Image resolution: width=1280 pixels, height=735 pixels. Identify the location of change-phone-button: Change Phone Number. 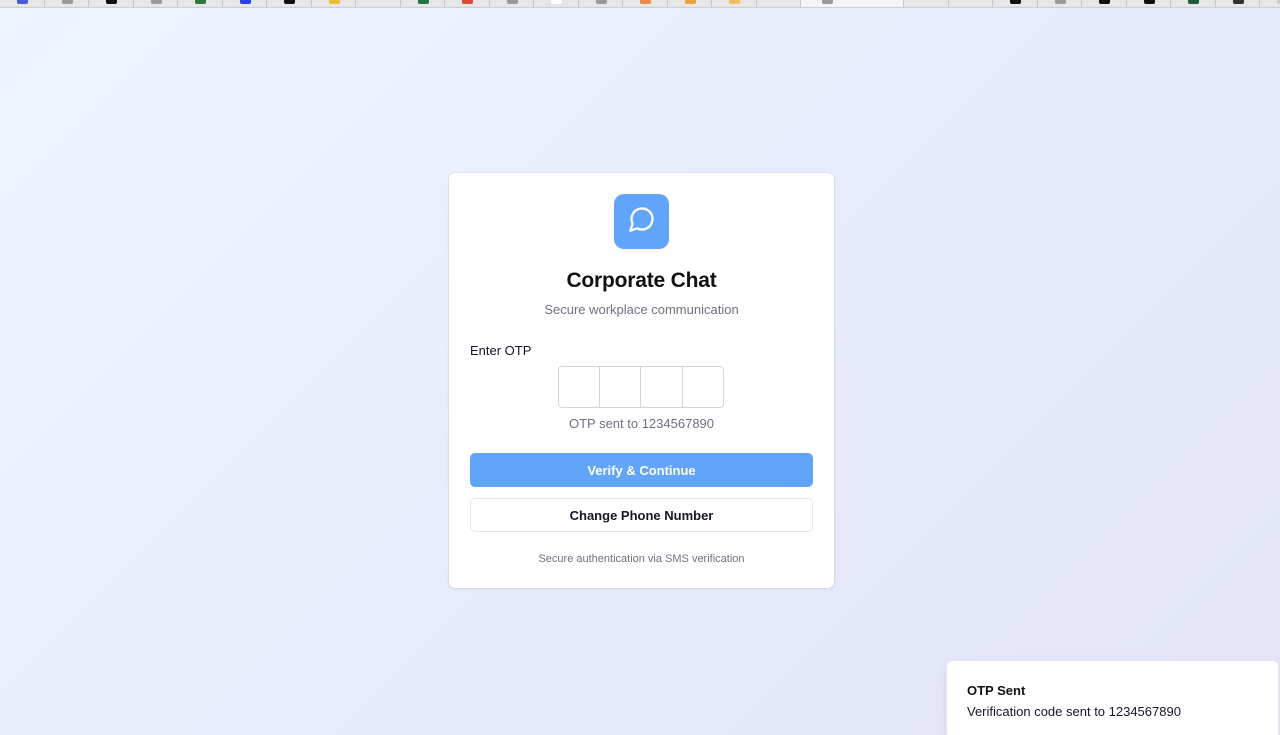
(641, 515).